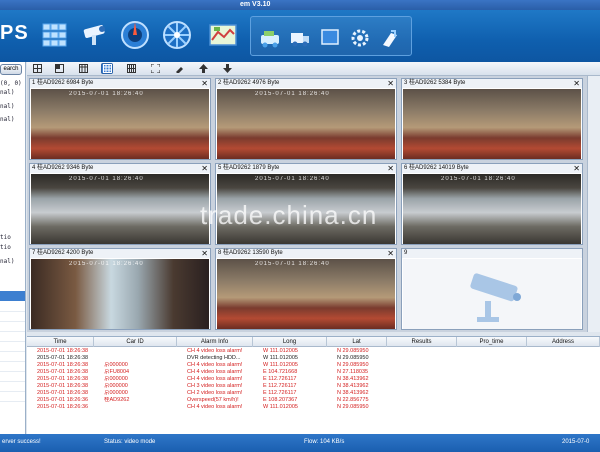 The height and width of the screenshot is (452, 600). Describe the element at coordinates (422, 342) in the screenshot. I see `column-header: Results` at that location.